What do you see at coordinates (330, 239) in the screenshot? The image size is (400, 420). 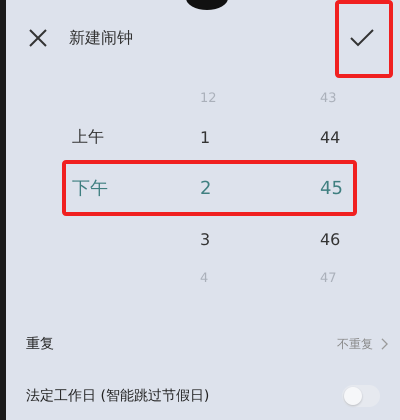 I see `minute-option: 46` at bounding box center [330, 239].